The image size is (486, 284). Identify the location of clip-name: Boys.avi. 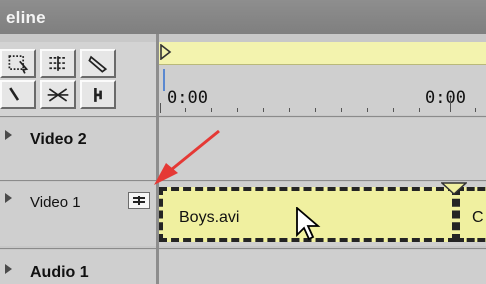
(209, 217).